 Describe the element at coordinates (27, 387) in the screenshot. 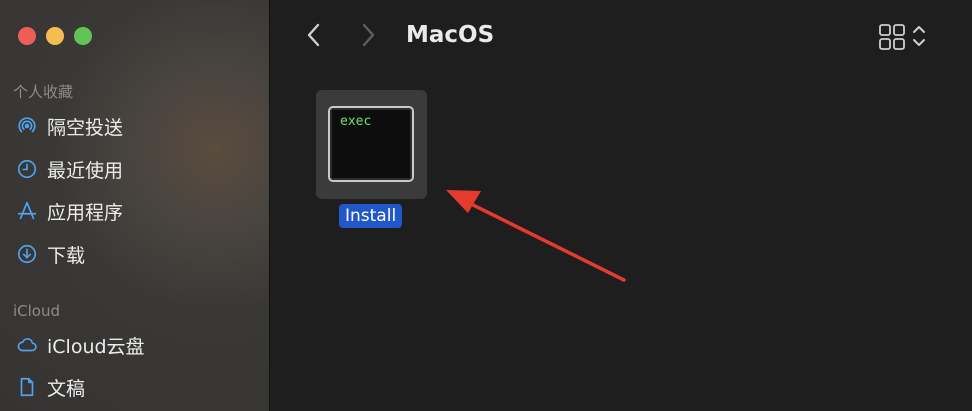

I see `document-icon` at that location.